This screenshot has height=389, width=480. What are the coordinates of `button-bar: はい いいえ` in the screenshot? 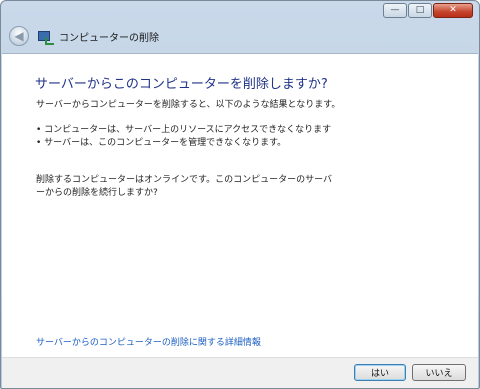 It's located at (240, 372).